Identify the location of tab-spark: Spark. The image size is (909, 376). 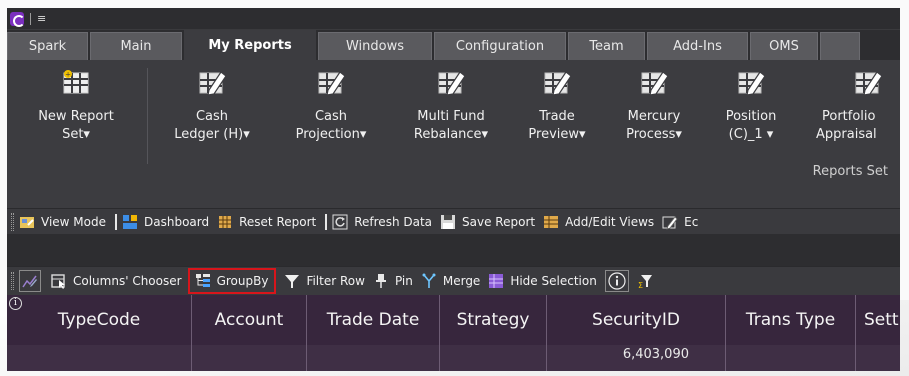
(47, 46).